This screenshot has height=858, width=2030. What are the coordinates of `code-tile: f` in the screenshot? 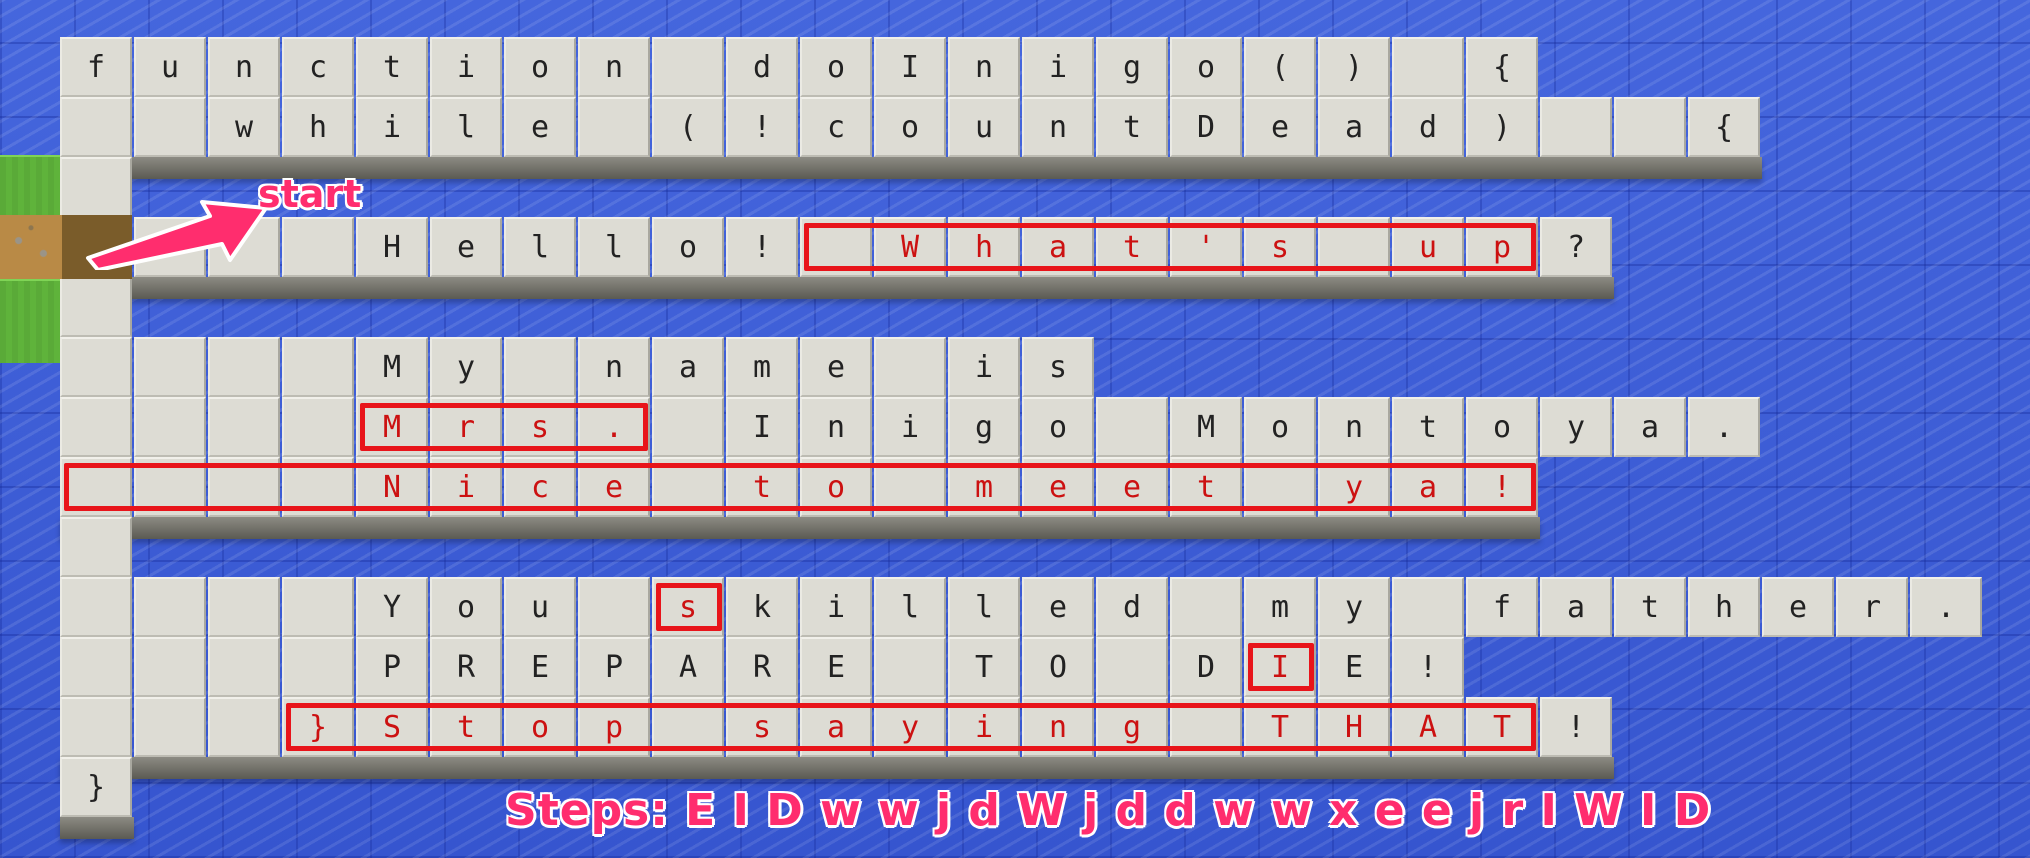 It's located at (96, 67).